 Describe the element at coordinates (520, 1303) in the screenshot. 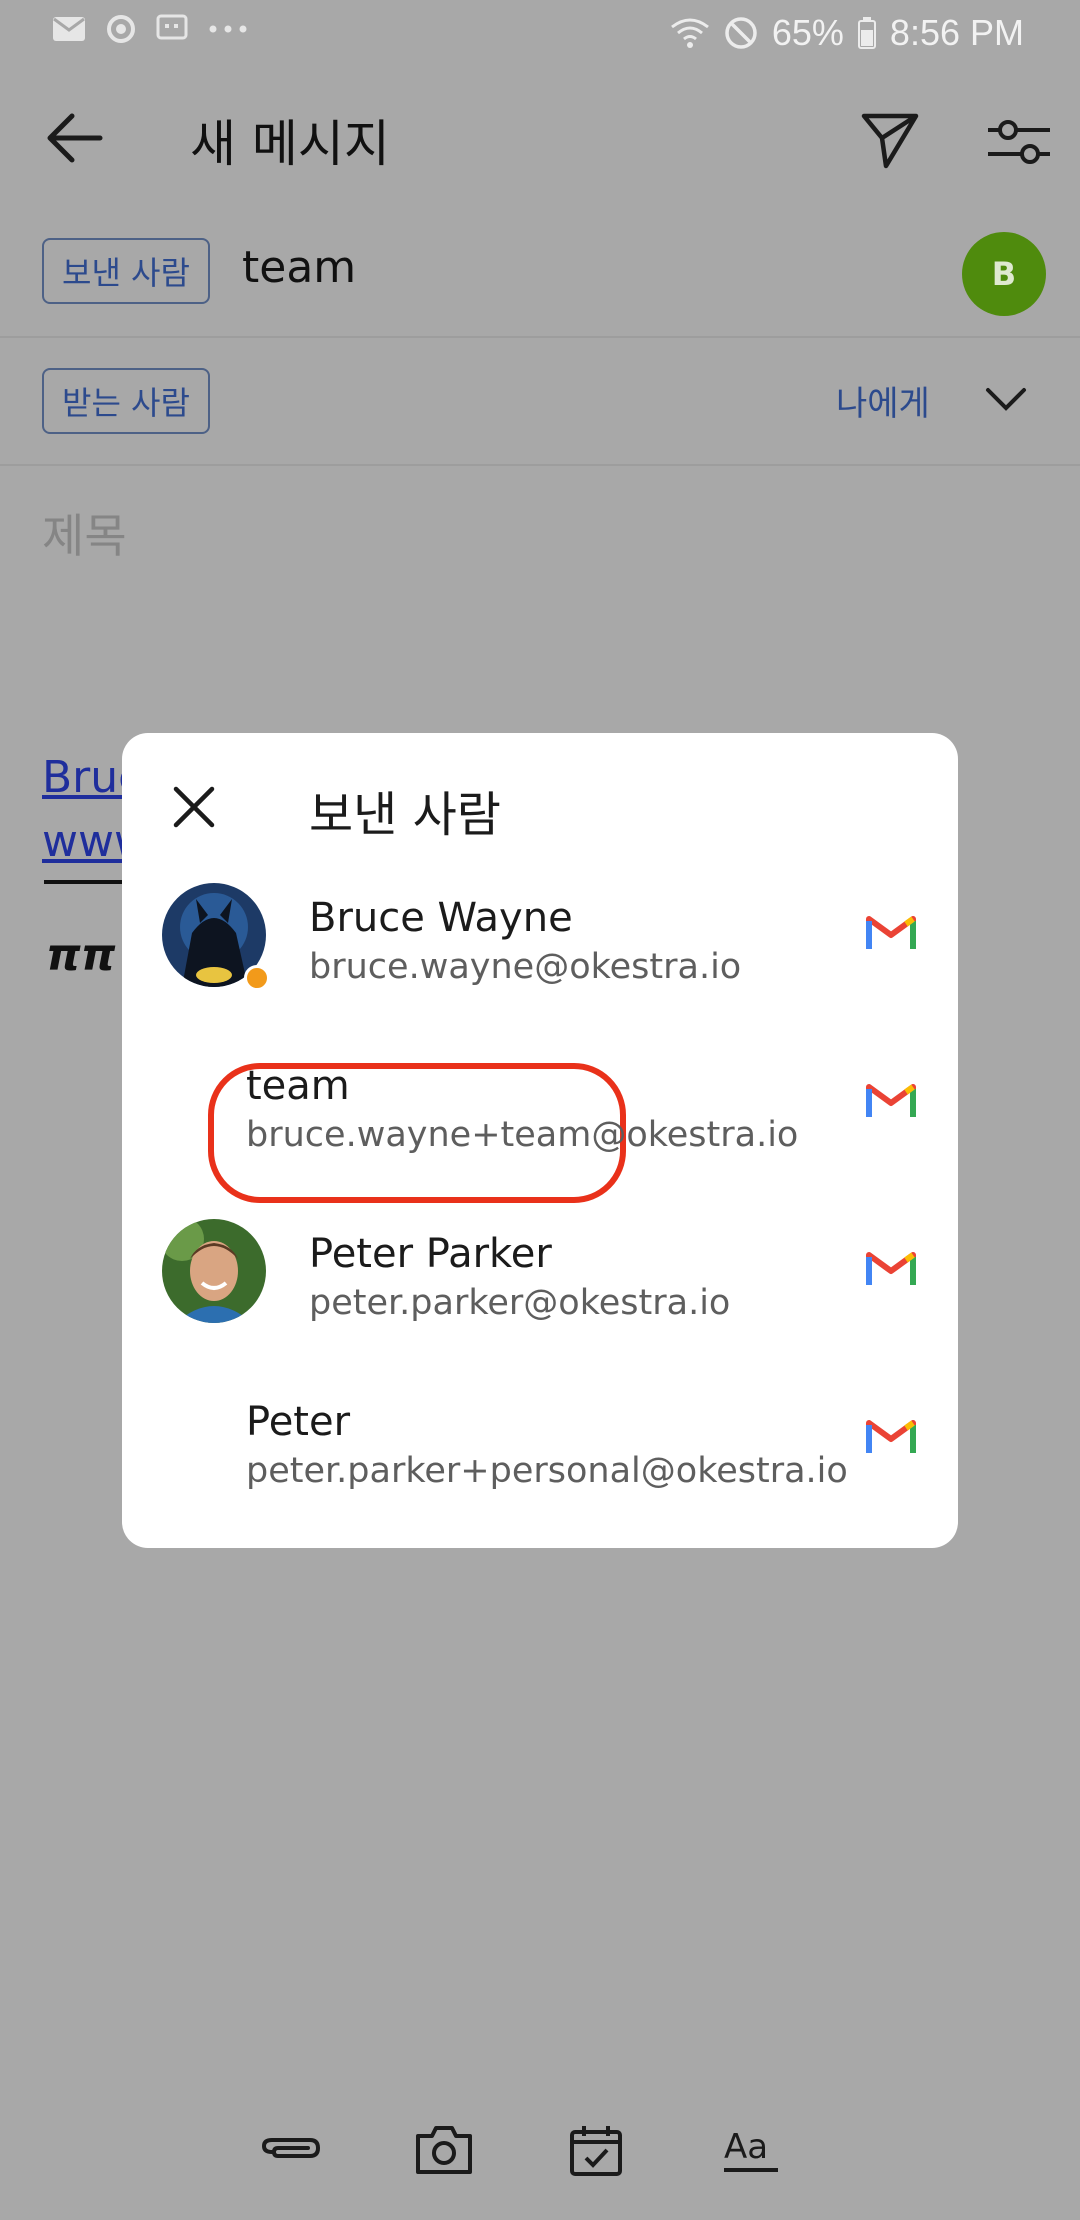

I see `sender-email: peter.parker@okestra.io` at that location.